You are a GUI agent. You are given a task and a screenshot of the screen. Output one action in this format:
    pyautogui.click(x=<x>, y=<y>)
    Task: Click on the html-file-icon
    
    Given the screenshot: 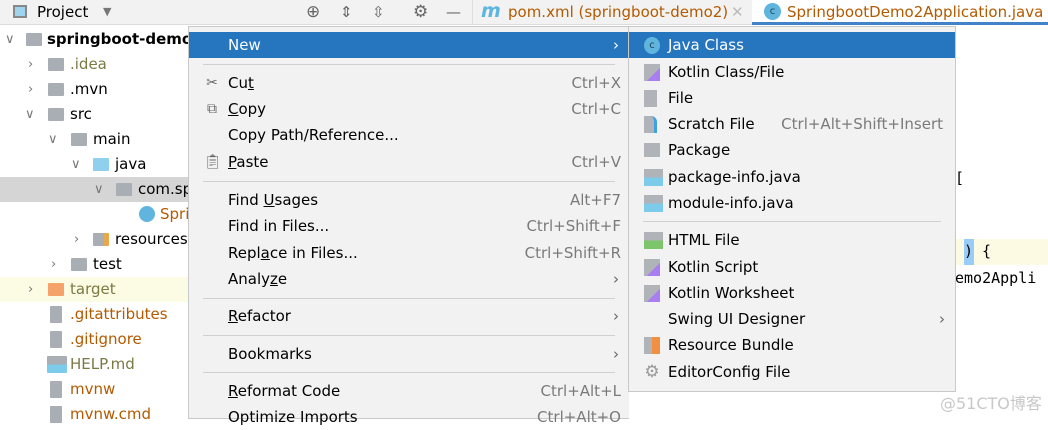 What is the action you would take?
    pyautogui.click(x=653, y=240)
    